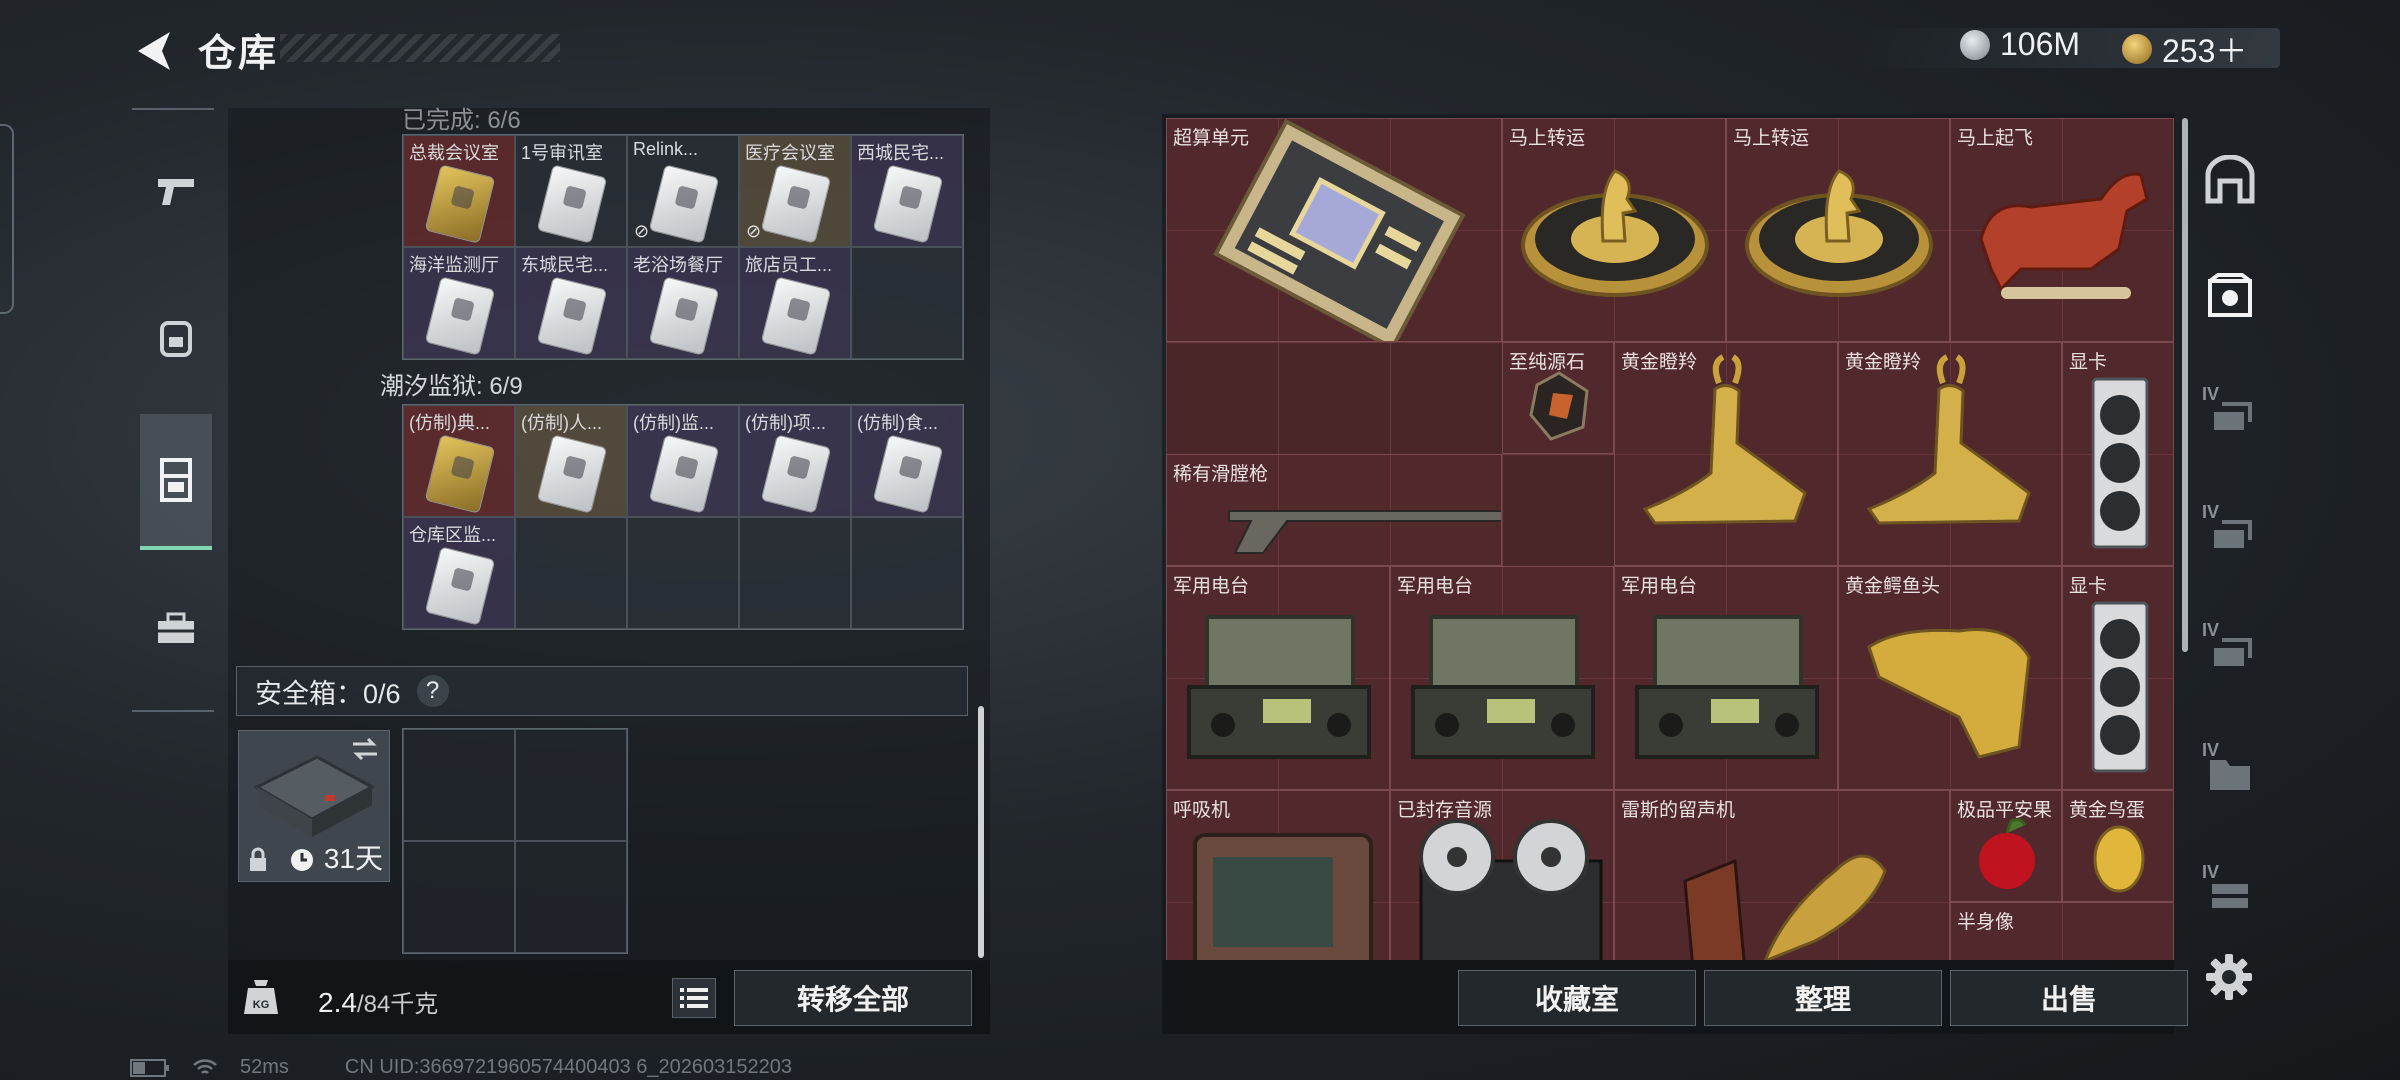 The image size is (2400, 1080). What do you see at coordinates (2184, 49) in the screenshot?
I see `currency-premium: 253＋` at bounding box center [2184, 49].